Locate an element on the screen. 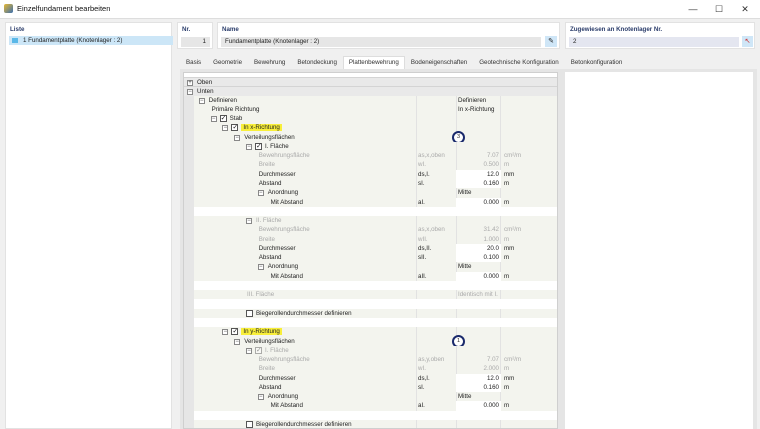 The image size is (760, 429). label-text: Verteilungsflächen is located at coordinates (269, 137).